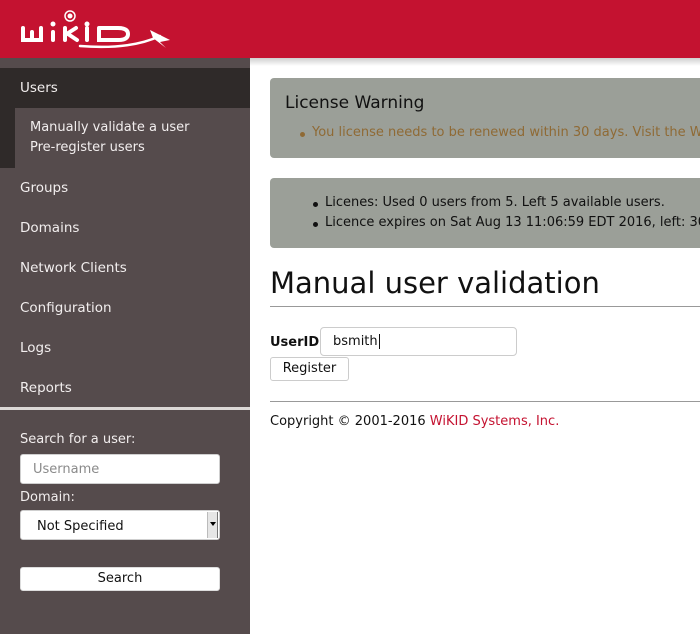  What do you see at coordinates (39, 88) in the screenshot?
I see `sidebar-item-users: Users` at bounding box center [39, 88].